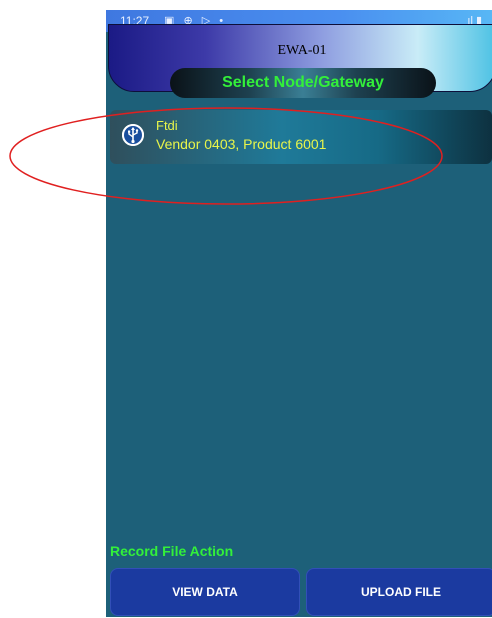 The width and height of the screenshot is (492, 618). What do you see at coordinates (133, 135) in the screenshot?
I see `usb-icon` at bounding box center [133, 135].